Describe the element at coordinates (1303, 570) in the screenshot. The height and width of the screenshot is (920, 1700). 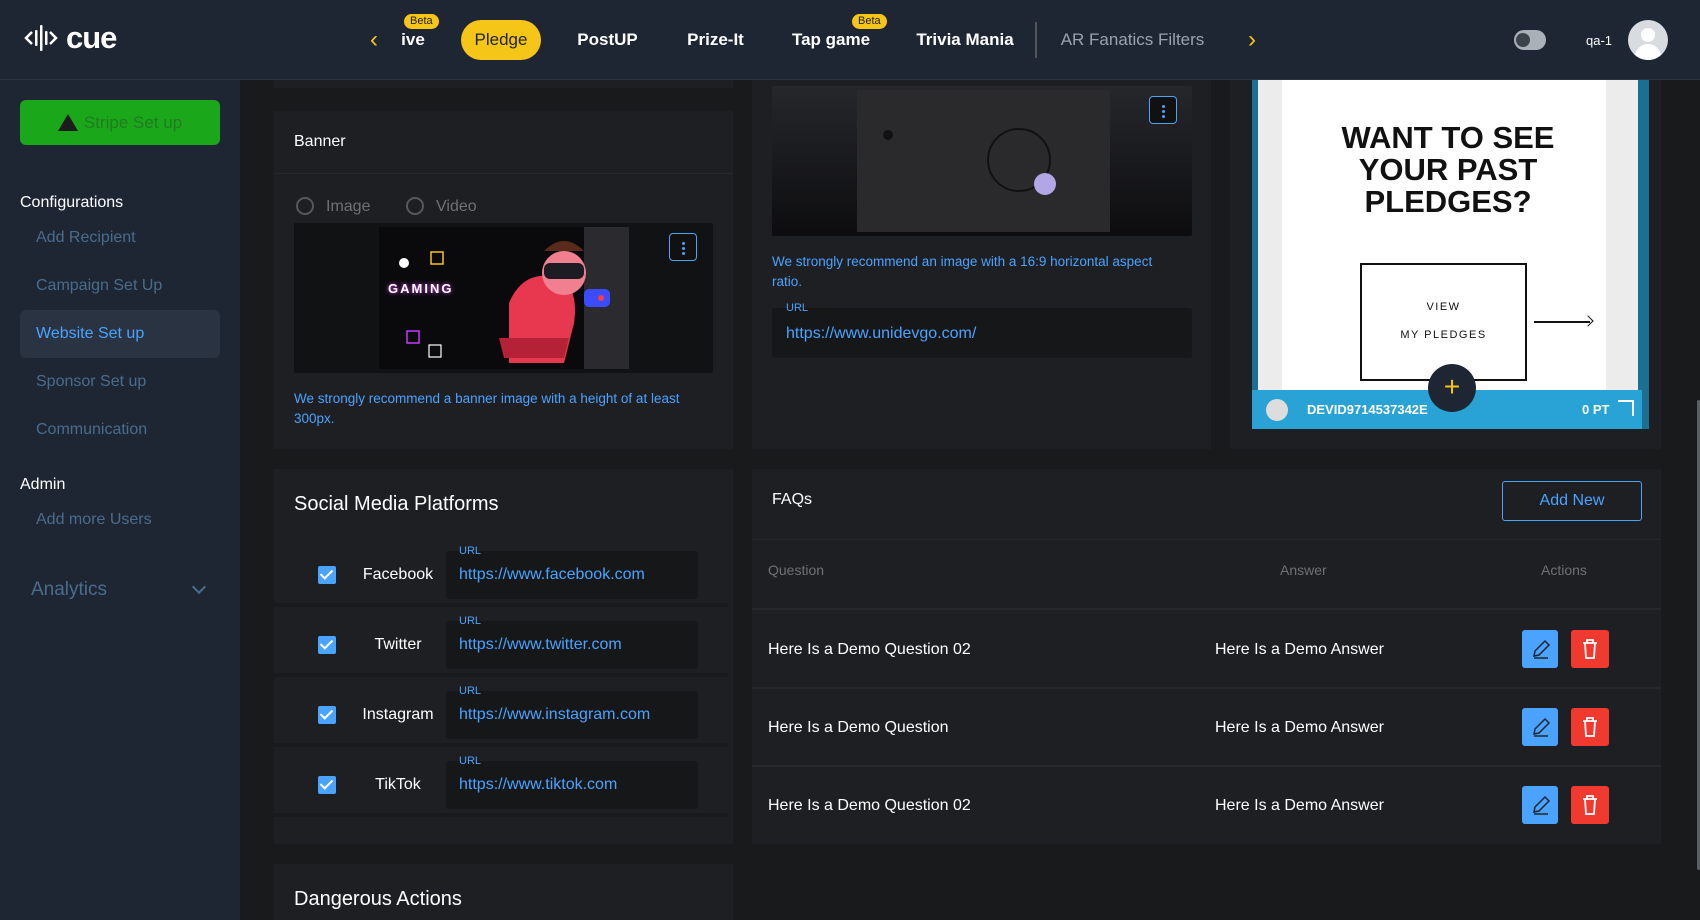
I see `answer-column-header: Answer` at that location.